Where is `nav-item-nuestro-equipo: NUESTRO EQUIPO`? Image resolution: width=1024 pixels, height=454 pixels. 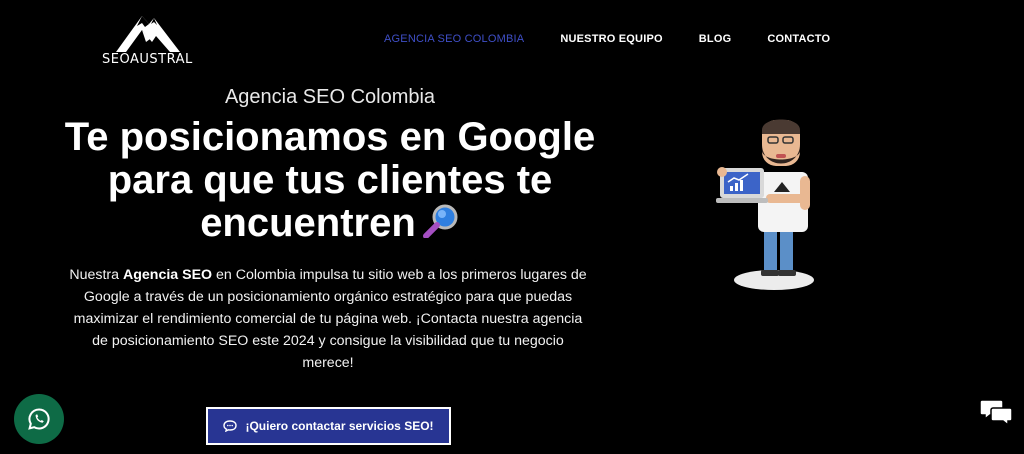
nav-item-nuestro-equipo: NUESTRO EQUIPO is located at coordinates (611, 39).